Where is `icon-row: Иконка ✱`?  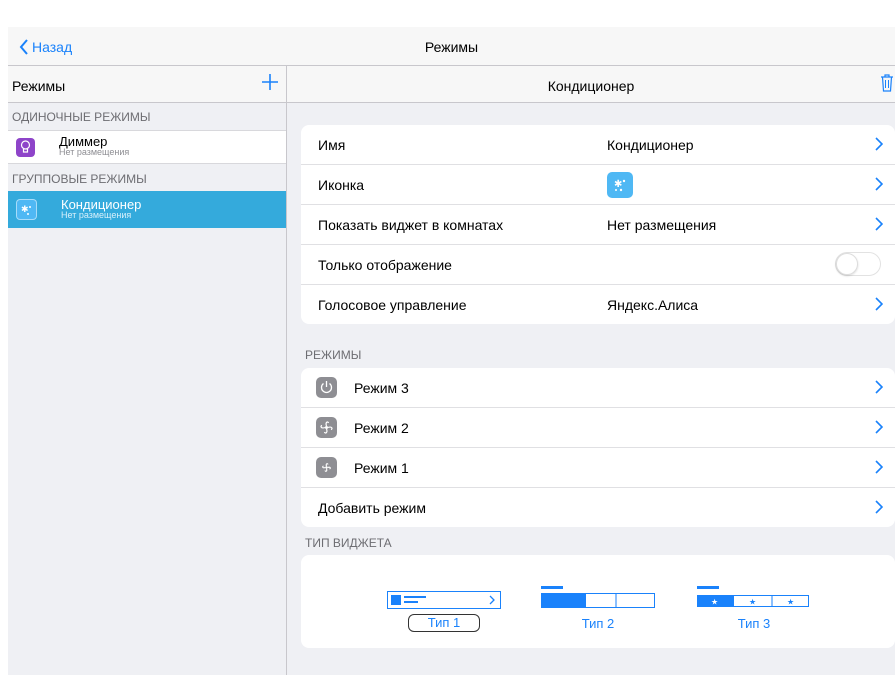
icon-row: Иконка ✱ is located at coordinates (598, 185).